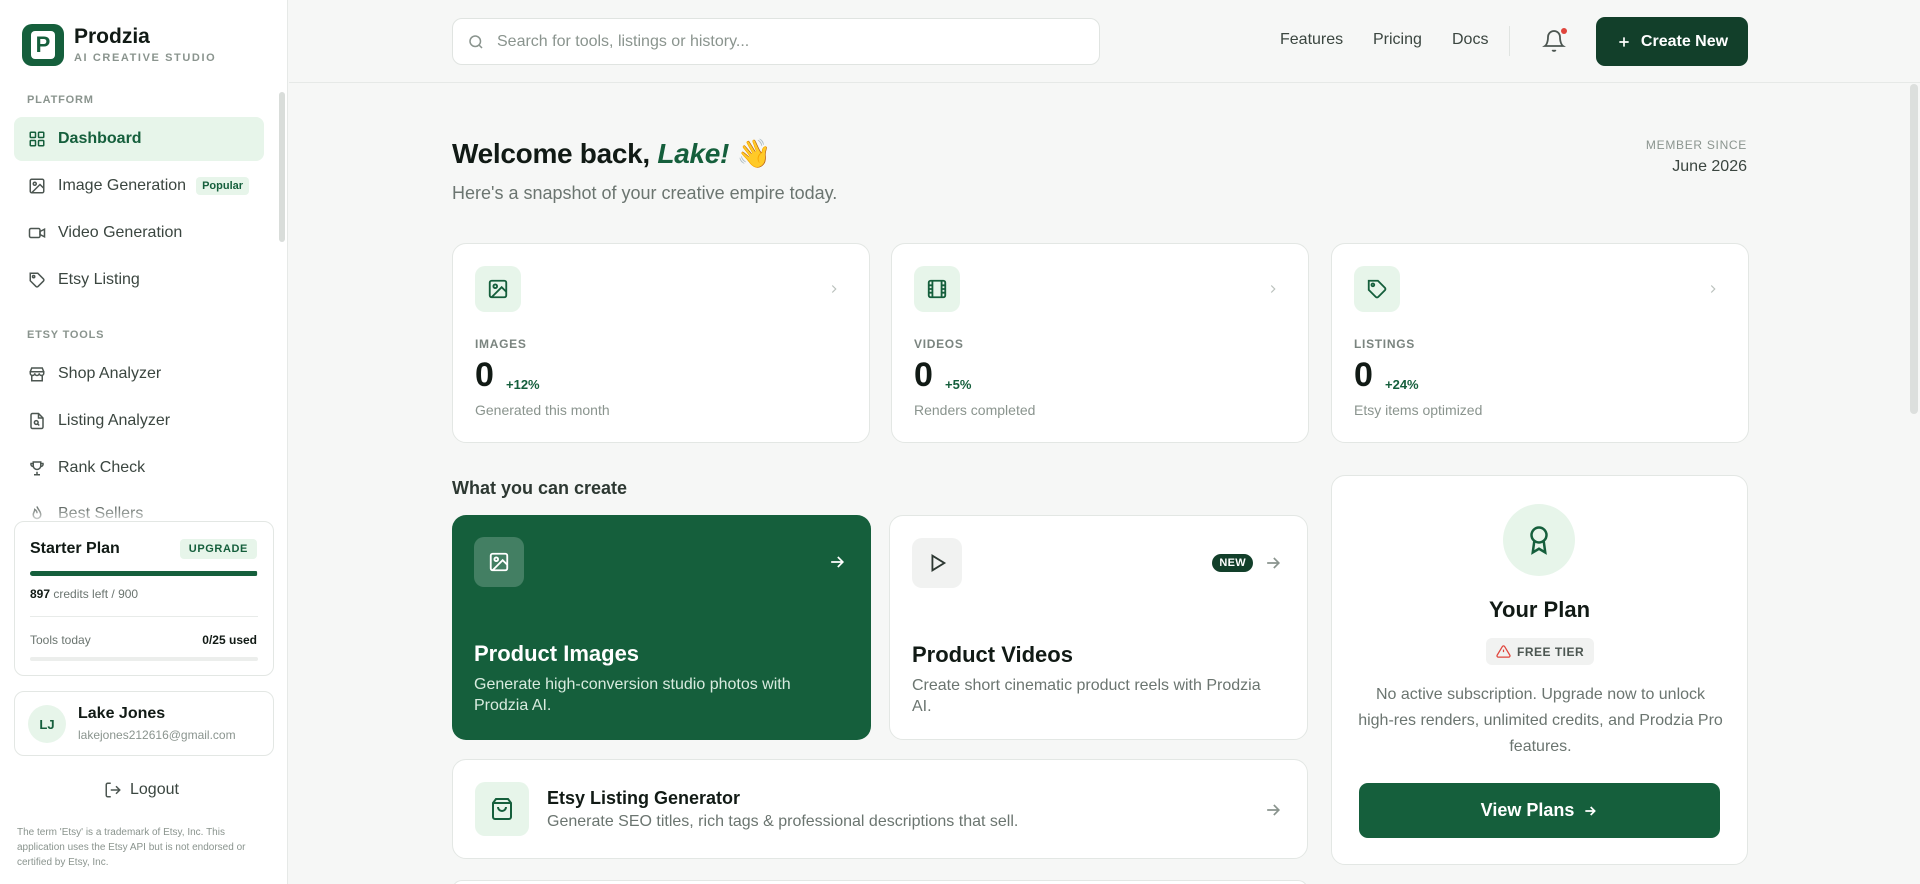  What do you see at coordinates (37, 233) in the screenshot?
I see `video-icon` at bounding box center [37, 233].